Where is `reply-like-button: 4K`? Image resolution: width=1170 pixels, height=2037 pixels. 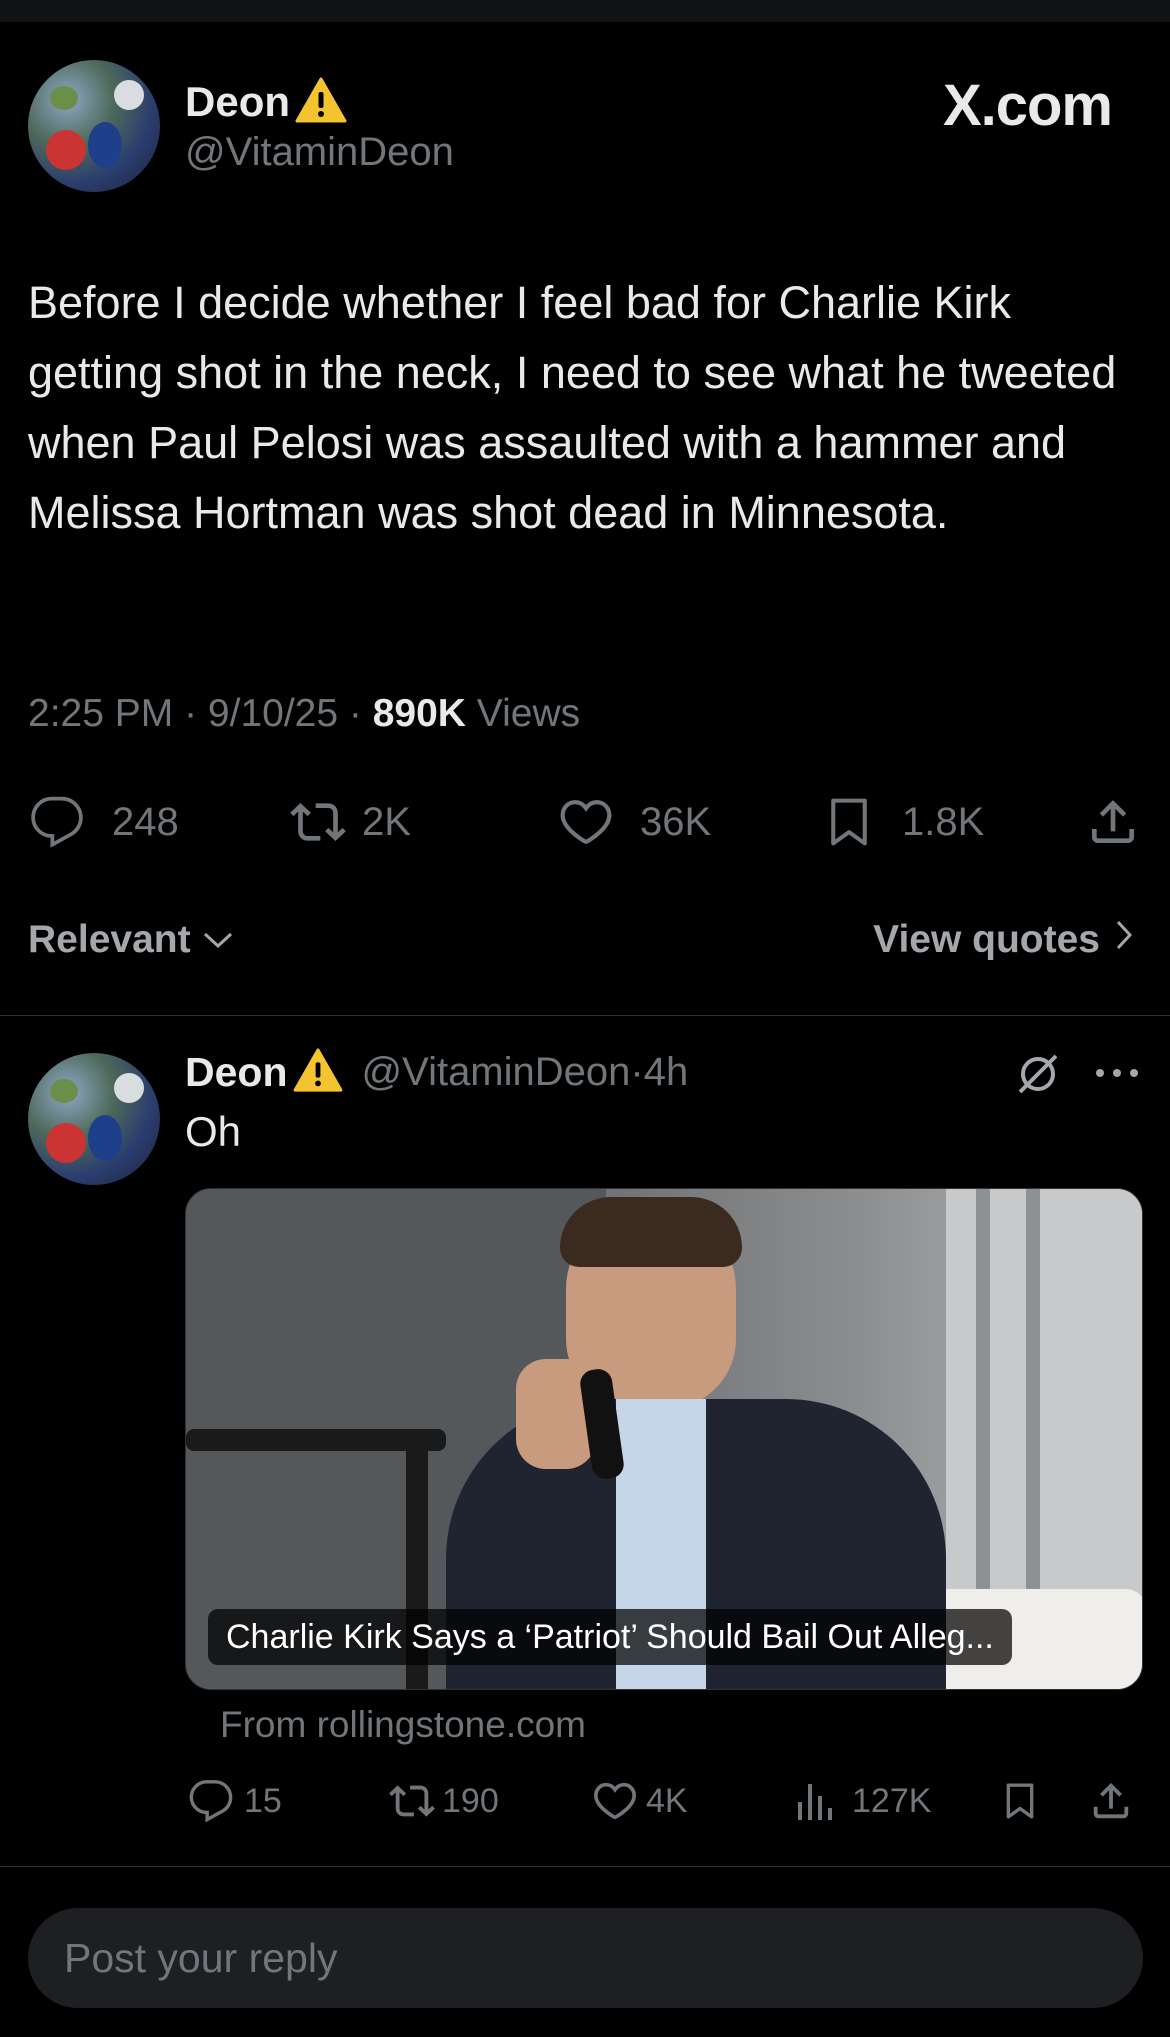
reply-like-button: 4K is located at coordinates (639, 1801).